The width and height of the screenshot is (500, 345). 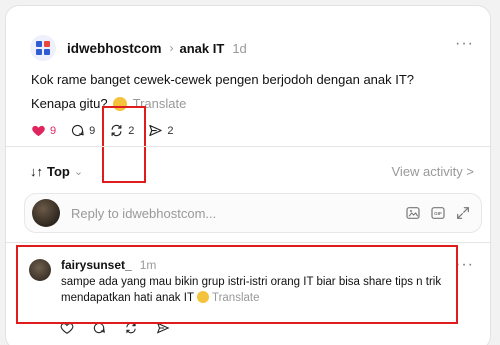 I want to click on logo-icon, so click(x=43, y=48).